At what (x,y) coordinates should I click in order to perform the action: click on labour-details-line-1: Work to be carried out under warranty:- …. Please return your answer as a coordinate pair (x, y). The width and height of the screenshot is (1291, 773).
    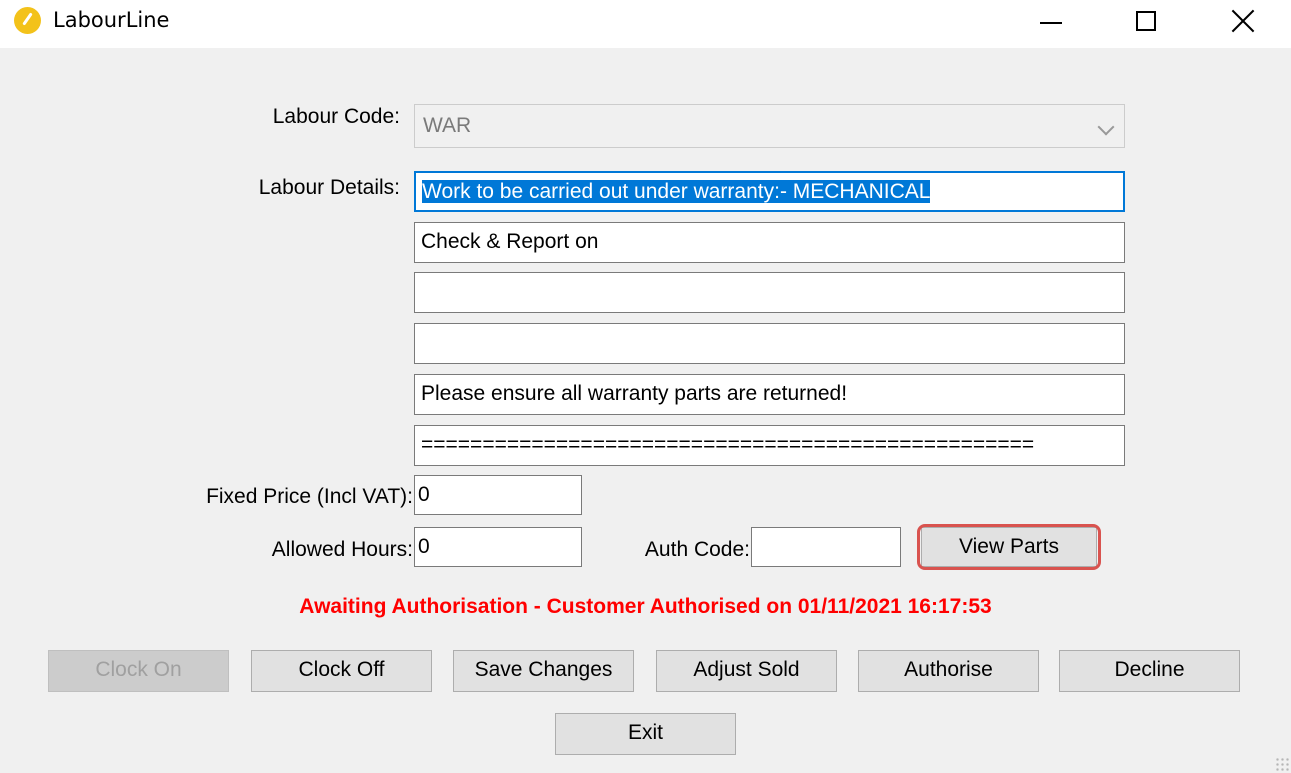
    Looking at the image, I should click on (769, 191).